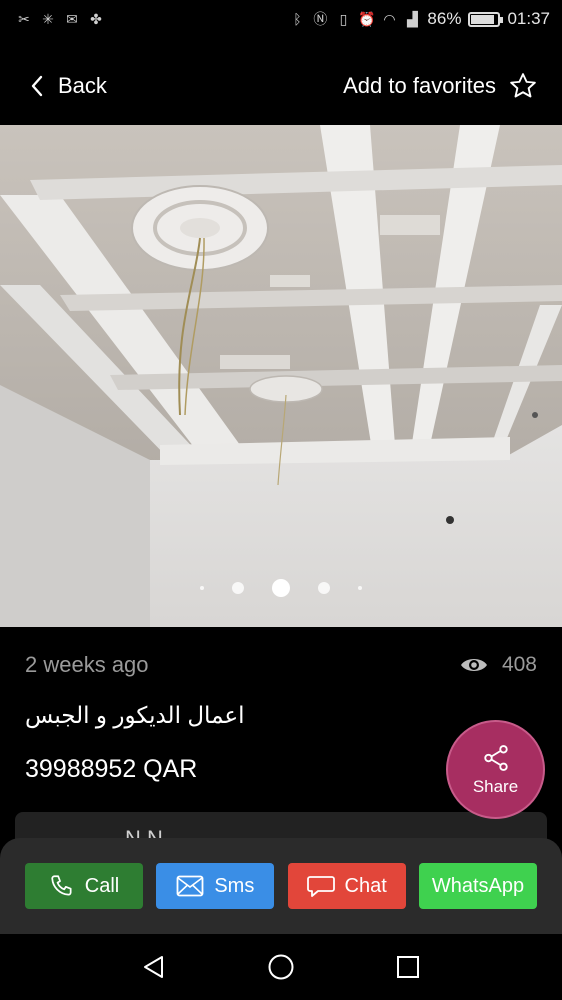 This screenshot has height=1000, width=562. Describe the element at coordinates (523, 85) in the screenshot. I see `star-icon` at that location.